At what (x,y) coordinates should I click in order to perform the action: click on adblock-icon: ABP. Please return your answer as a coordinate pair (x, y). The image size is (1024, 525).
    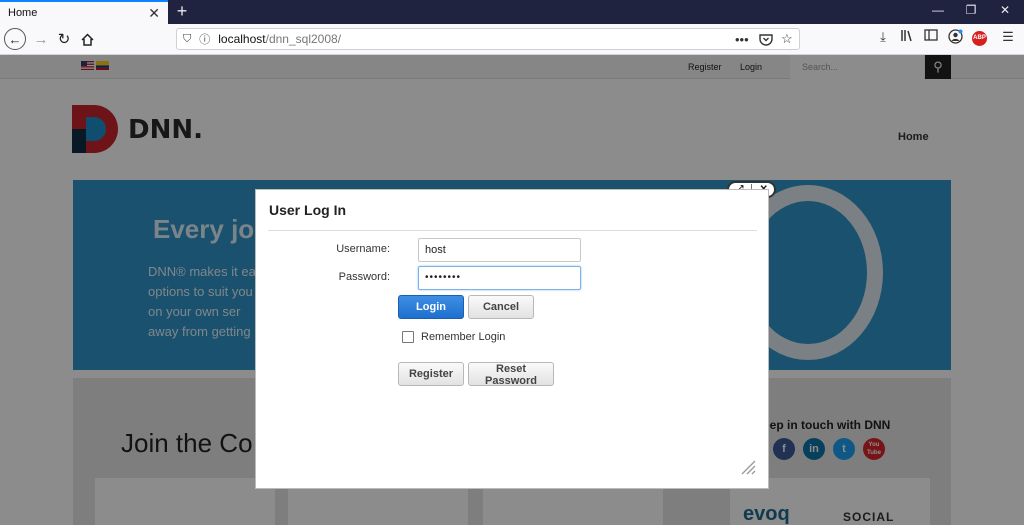
    Looking at the image, I should click on (979, 38).